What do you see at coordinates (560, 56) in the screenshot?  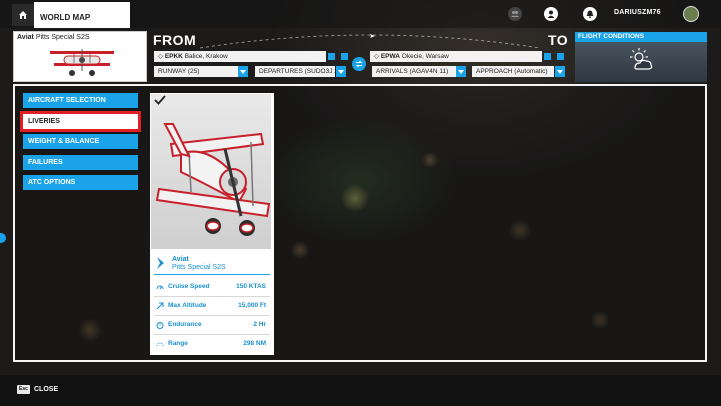 I see `arrival-list-icon` at bounding box center [560, 56].